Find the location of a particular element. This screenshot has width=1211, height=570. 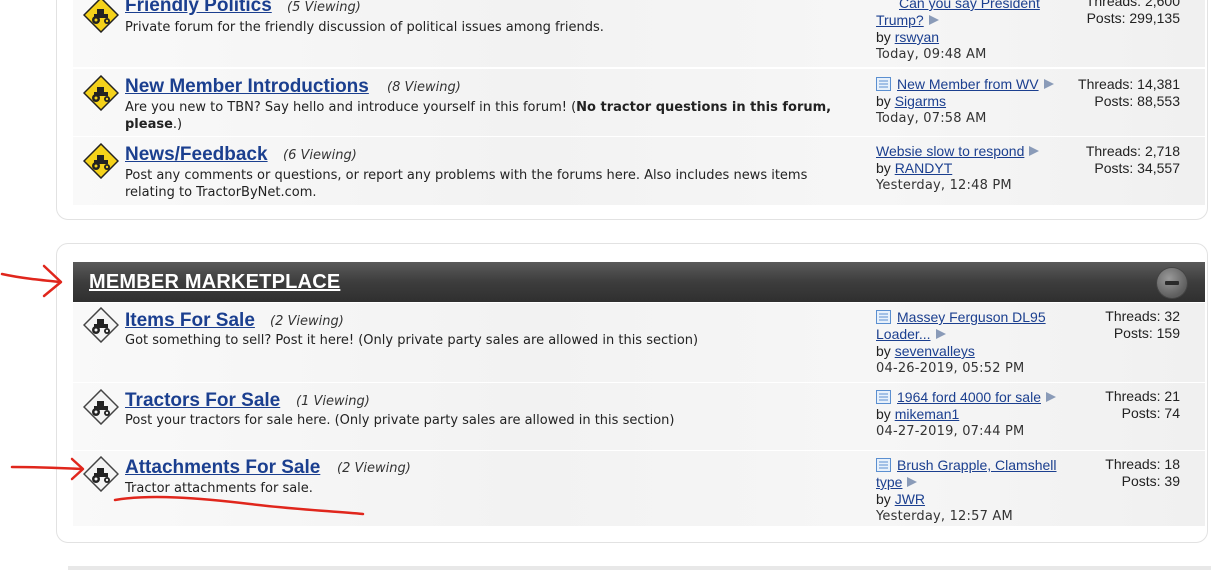

last-post-title-link: Can you say President is located at coordinates (969, 5).